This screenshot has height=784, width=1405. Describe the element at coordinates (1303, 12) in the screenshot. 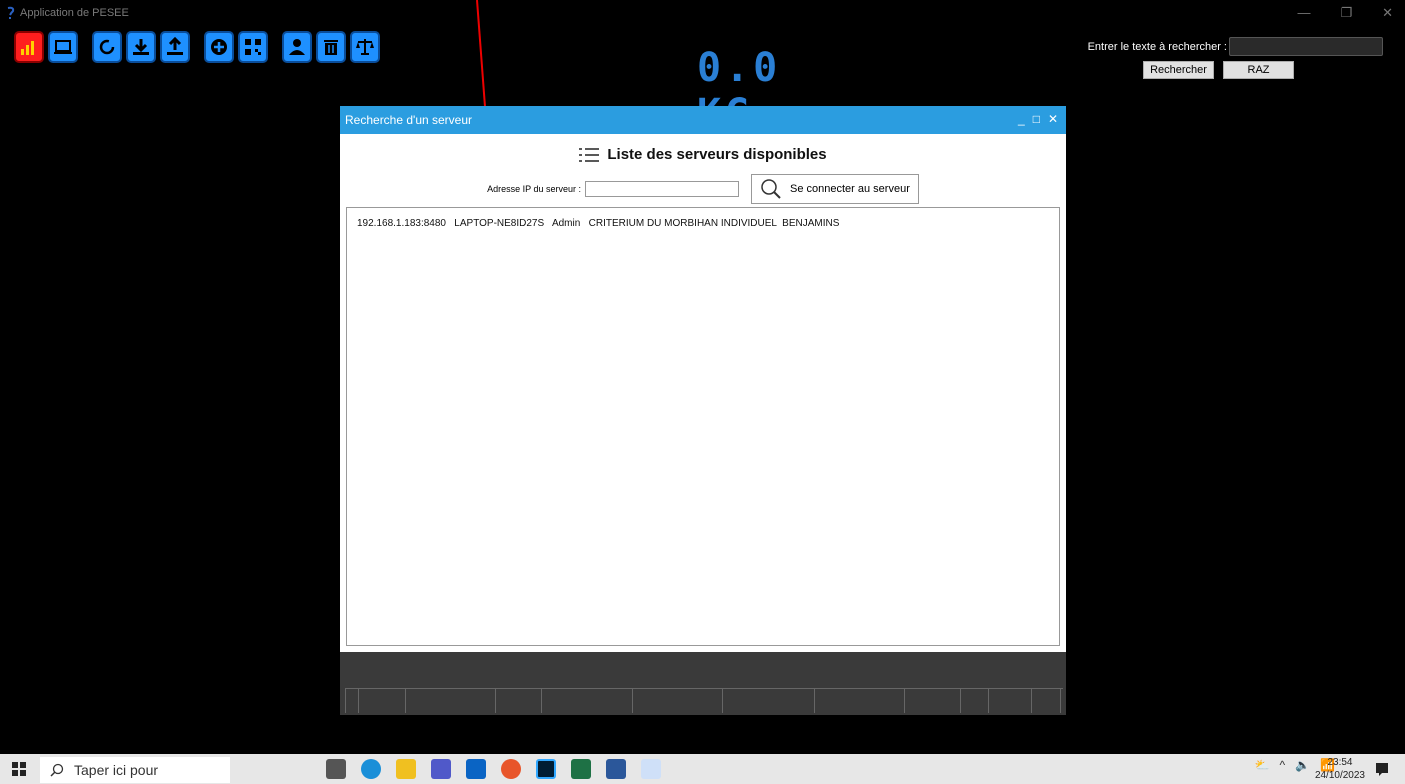

I see `minimize-button: —` at that location.